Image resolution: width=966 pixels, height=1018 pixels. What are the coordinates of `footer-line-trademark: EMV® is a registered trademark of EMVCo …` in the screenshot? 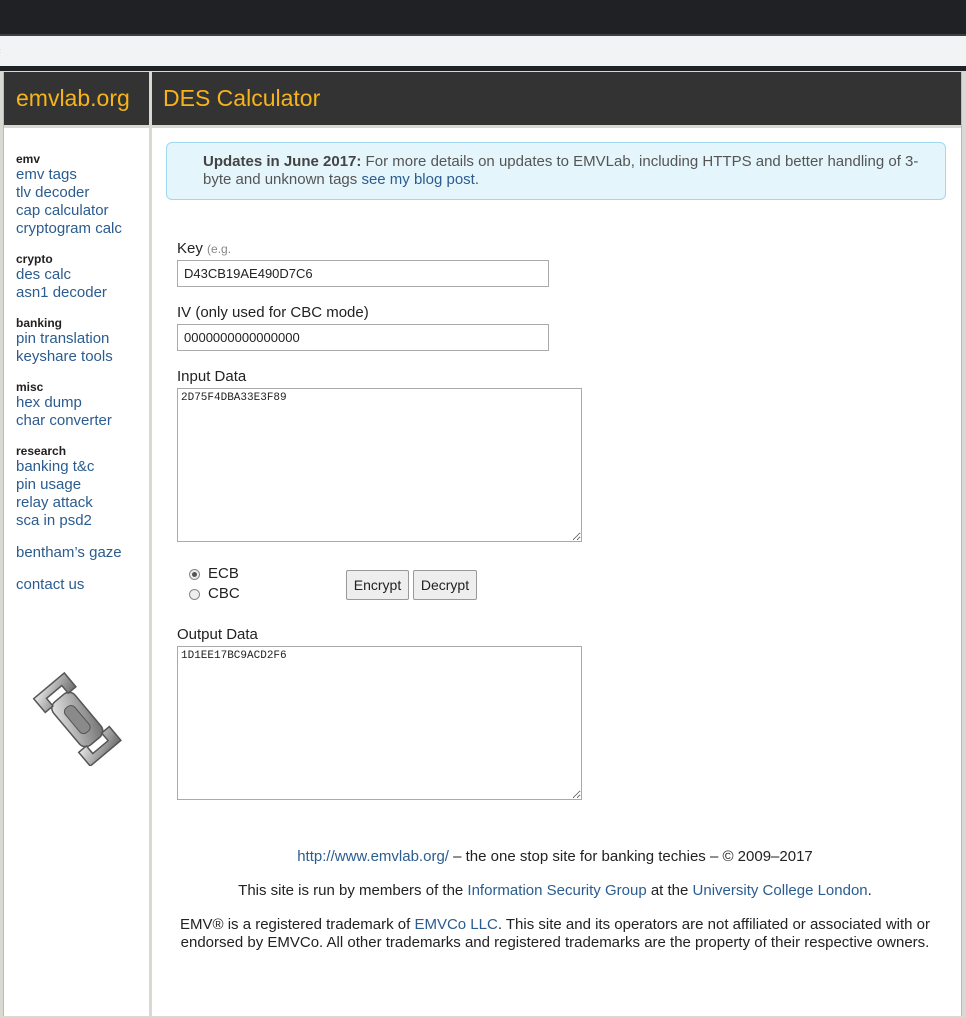 It's located at (555, 934).